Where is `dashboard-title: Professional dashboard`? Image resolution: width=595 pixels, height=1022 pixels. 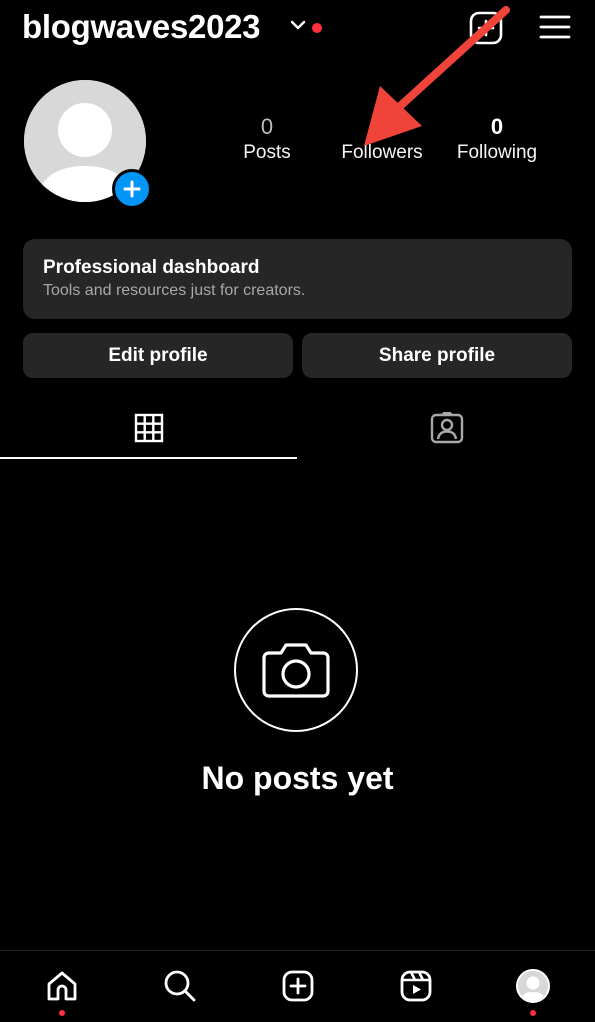 dashboard-title: Professional dashboard is located at coordinates (151, 267).